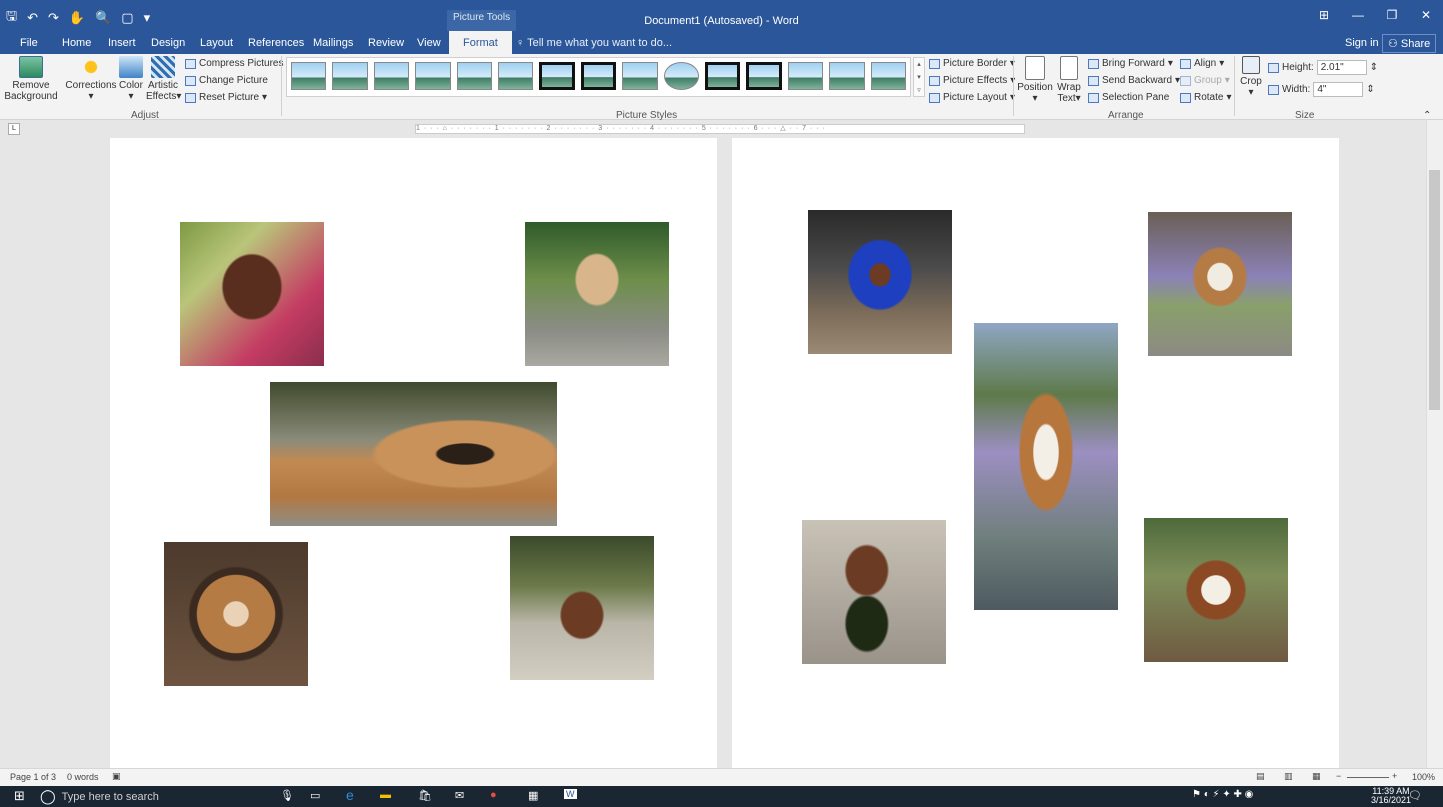  I want to click on zoom-level: 100%, so click(1423, 777).